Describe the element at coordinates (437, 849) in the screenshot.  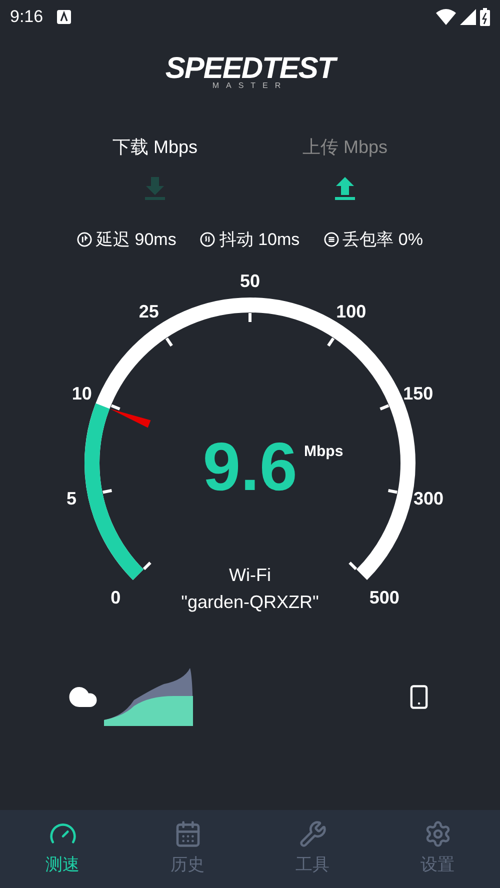
I see `nav-tab: 设置` at that location.